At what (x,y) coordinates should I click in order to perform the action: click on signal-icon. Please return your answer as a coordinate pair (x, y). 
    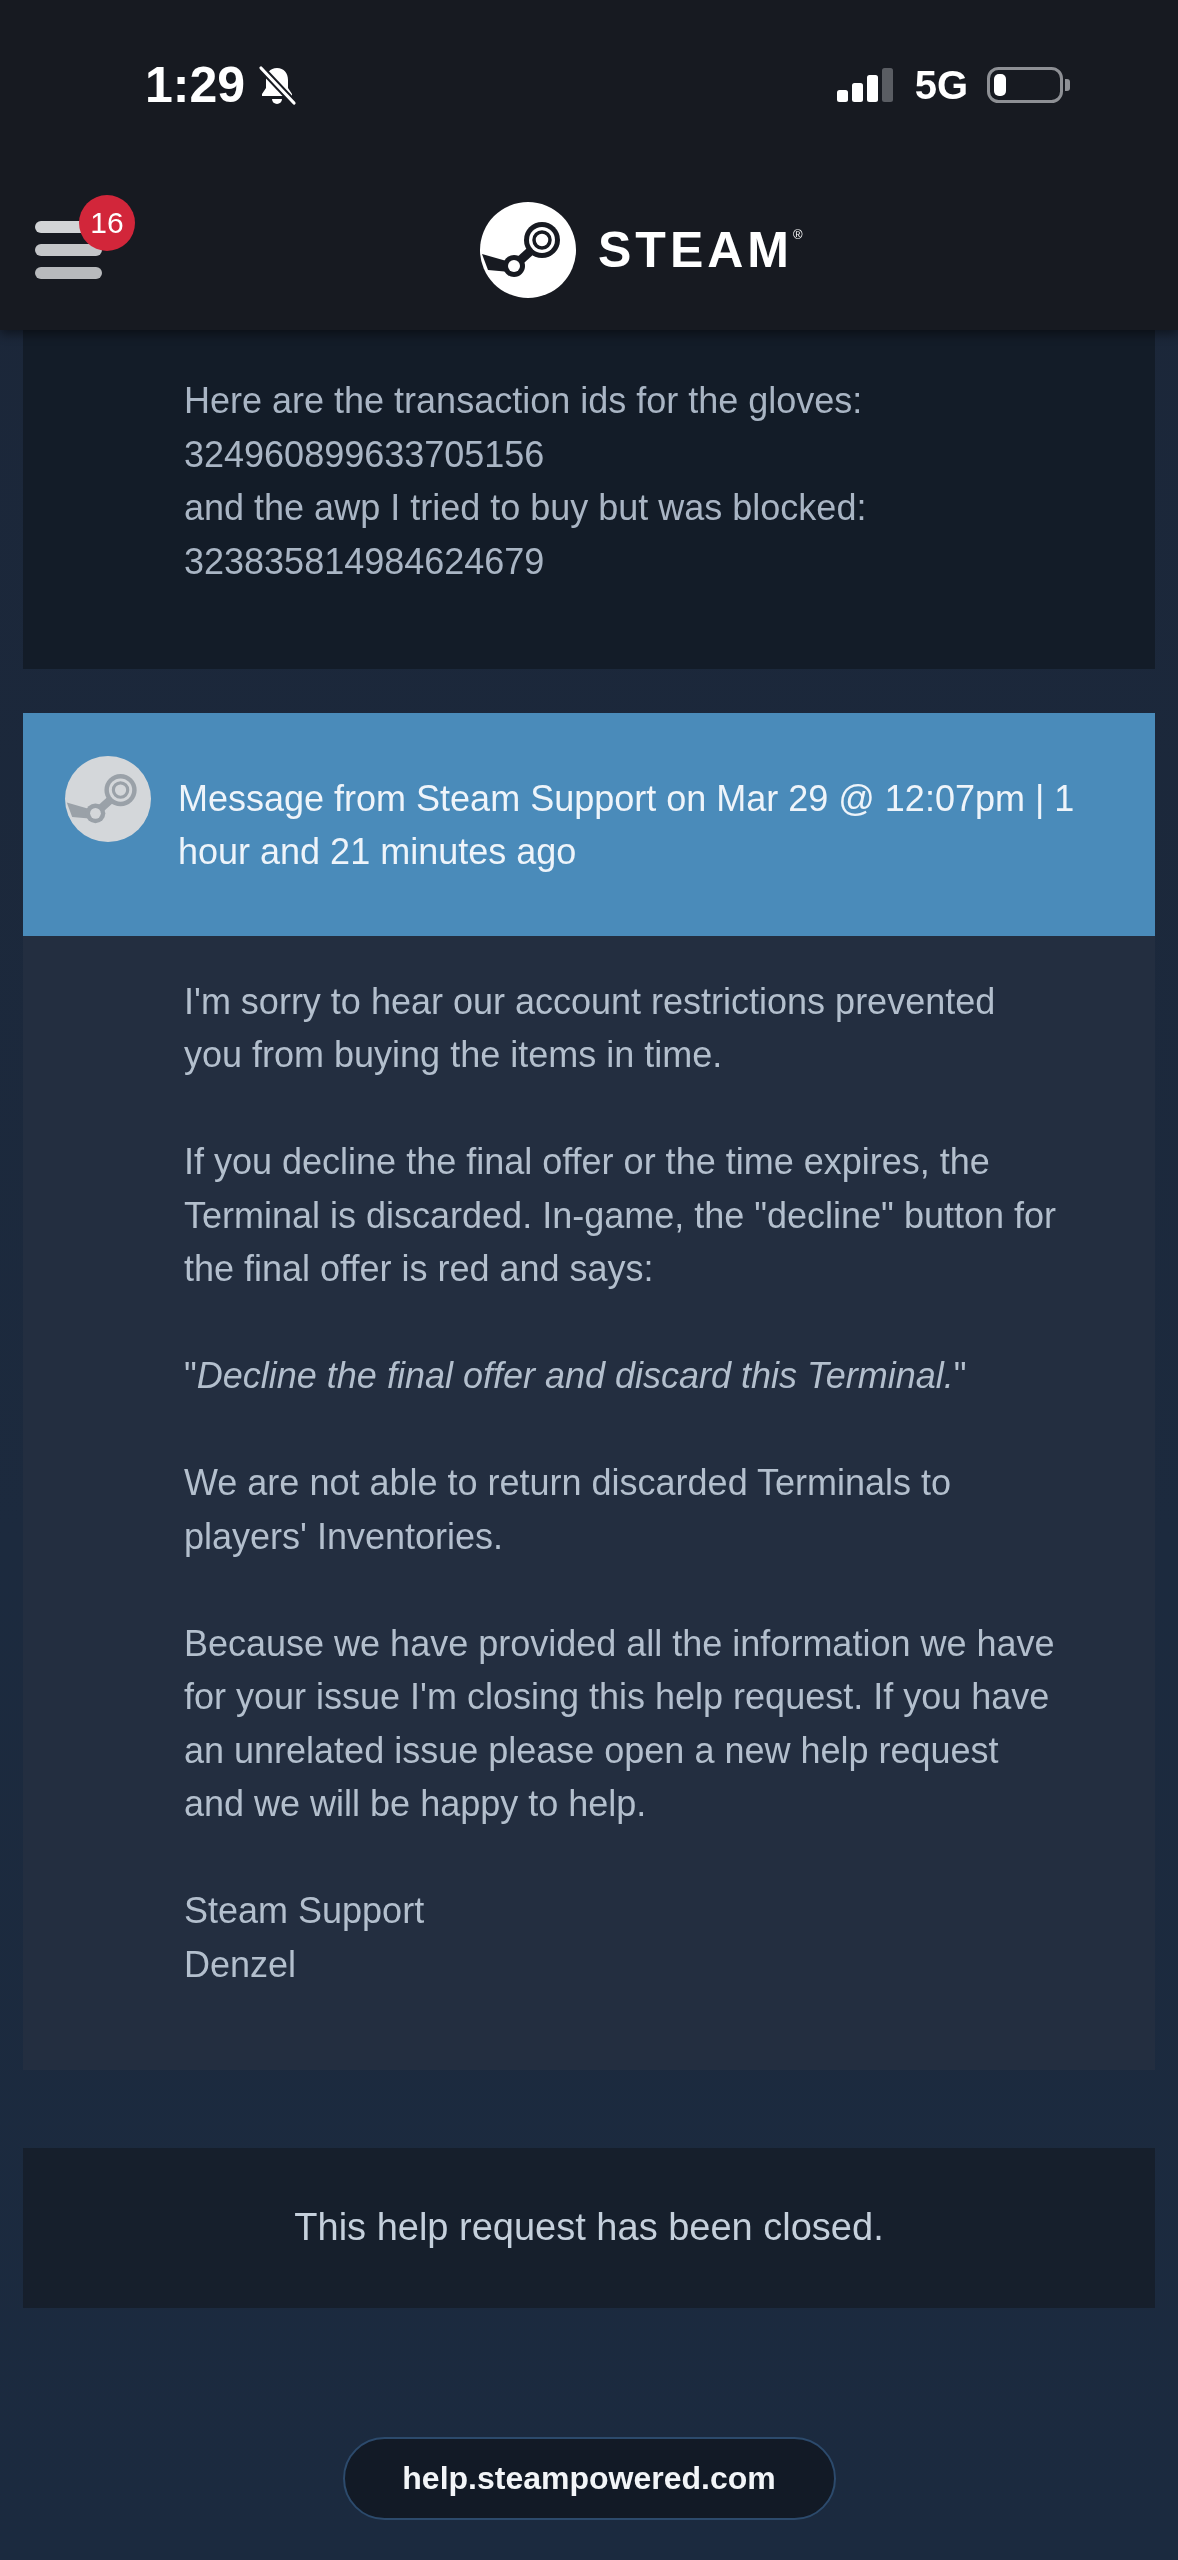
    Looking at the image, I should click on (865, 85).